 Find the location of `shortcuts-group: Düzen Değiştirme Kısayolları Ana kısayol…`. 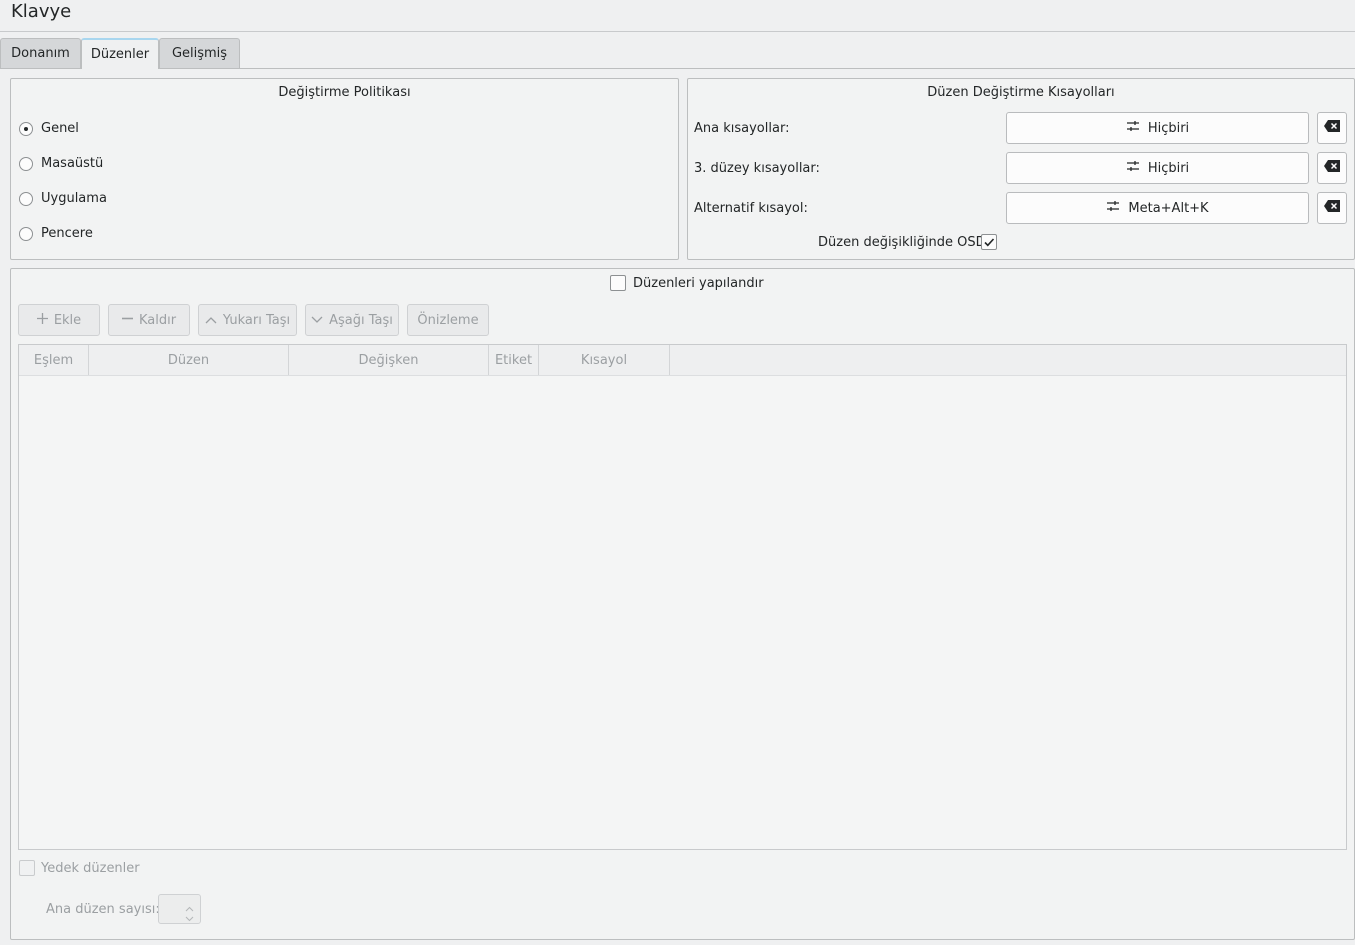

shortcuts-group: Düzen Değiştirme Kısayolları Ana kısayol… is located at coordinates (1021, 169).